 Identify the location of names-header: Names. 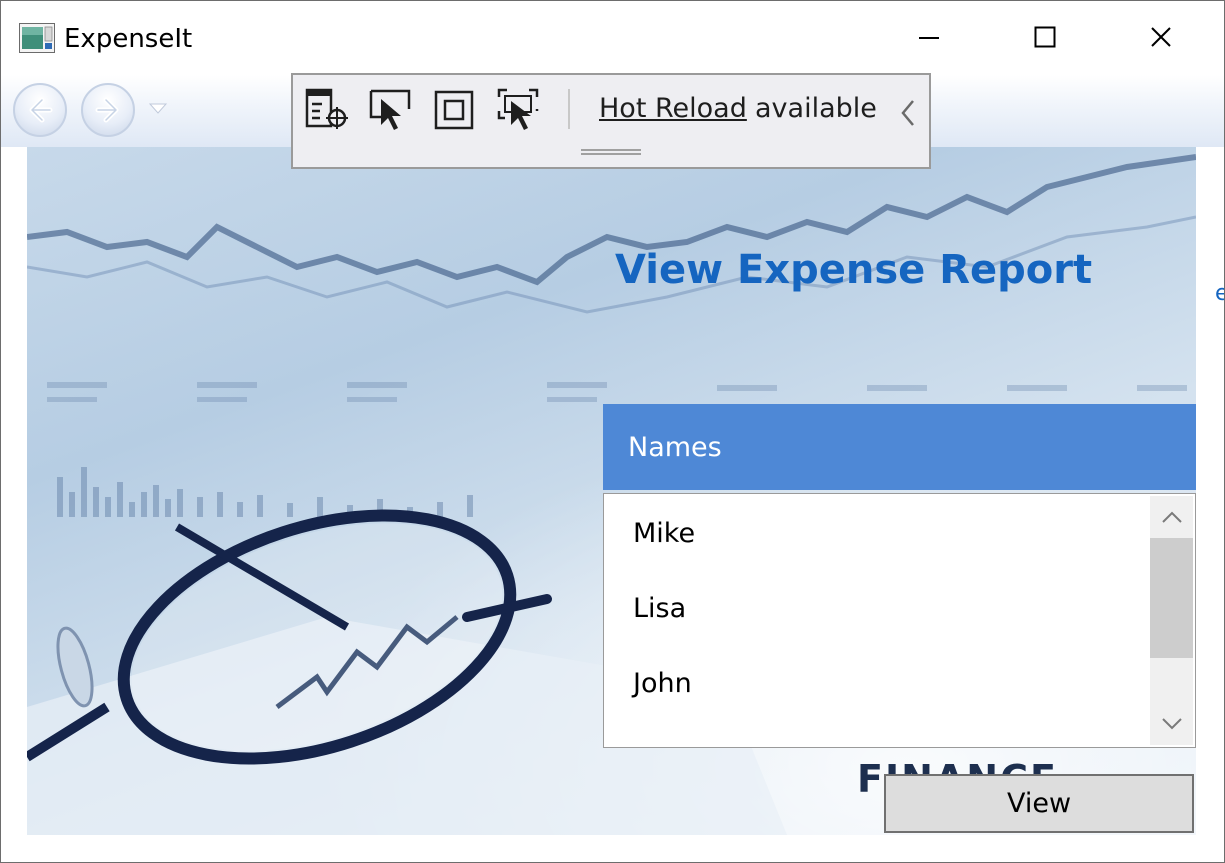
(899, 447).